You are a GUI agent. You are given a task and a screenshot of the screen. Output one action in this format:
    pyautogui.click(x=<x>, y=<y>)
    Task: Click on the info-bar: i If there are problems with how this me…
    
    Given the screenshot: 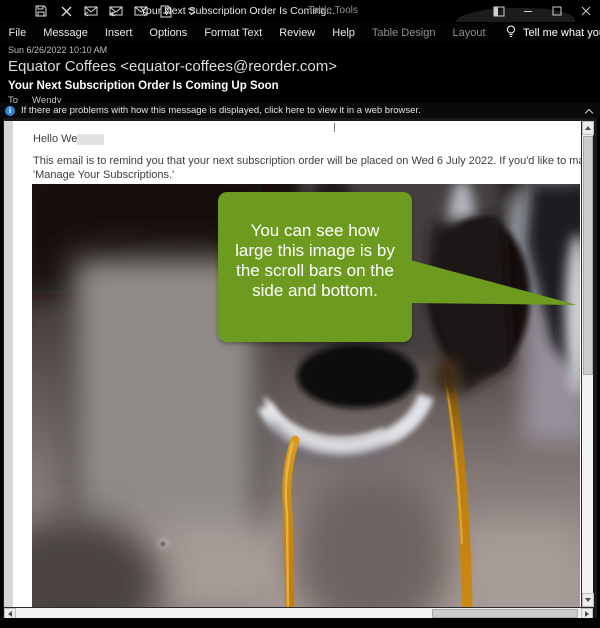 What is the action you would take?
    pyautogui.click(x=300, y=110)
    